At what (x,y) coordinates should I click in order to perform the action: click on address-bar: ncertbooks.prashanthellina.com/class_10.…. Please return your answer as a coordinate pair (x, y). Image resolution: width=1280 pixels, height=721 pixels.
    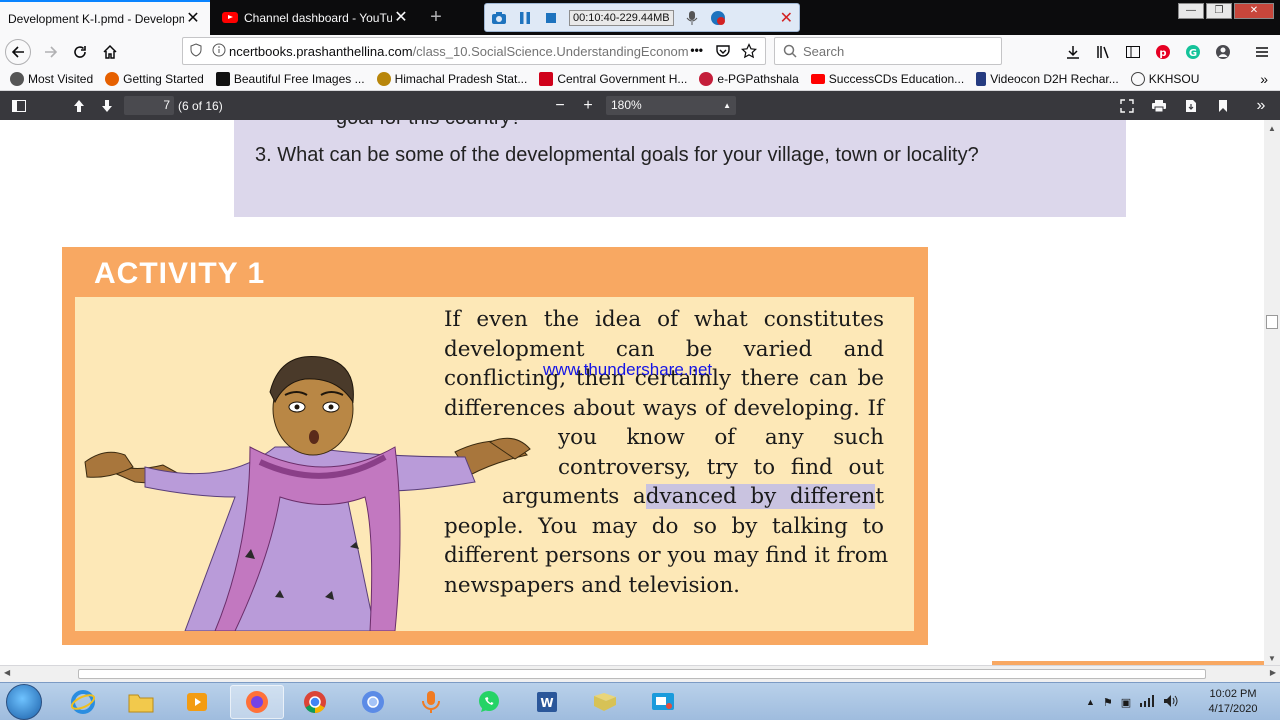
    Looking at the image, I should click on (474, 51).